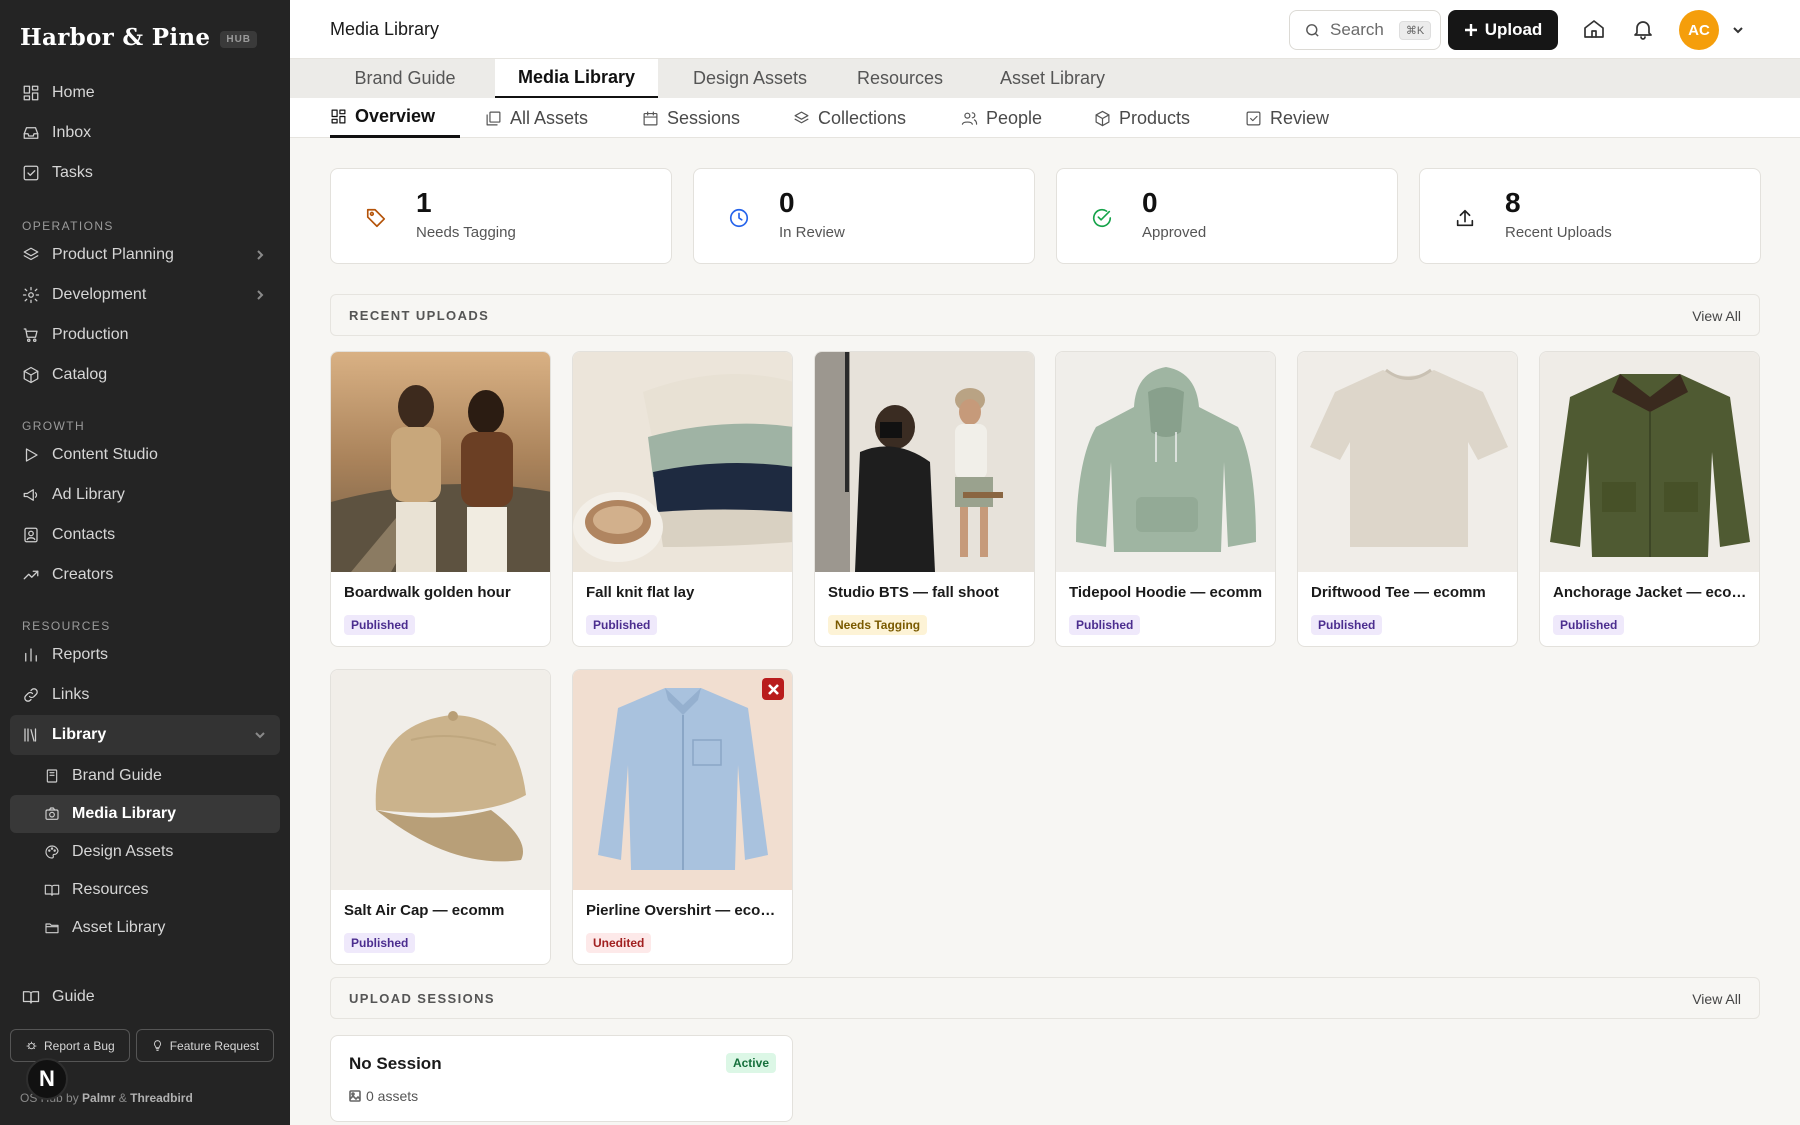 The height and width of the screenshot is (1125, 1800). I want to click on sidebar-item-guide: Guide, so click(145, 997).